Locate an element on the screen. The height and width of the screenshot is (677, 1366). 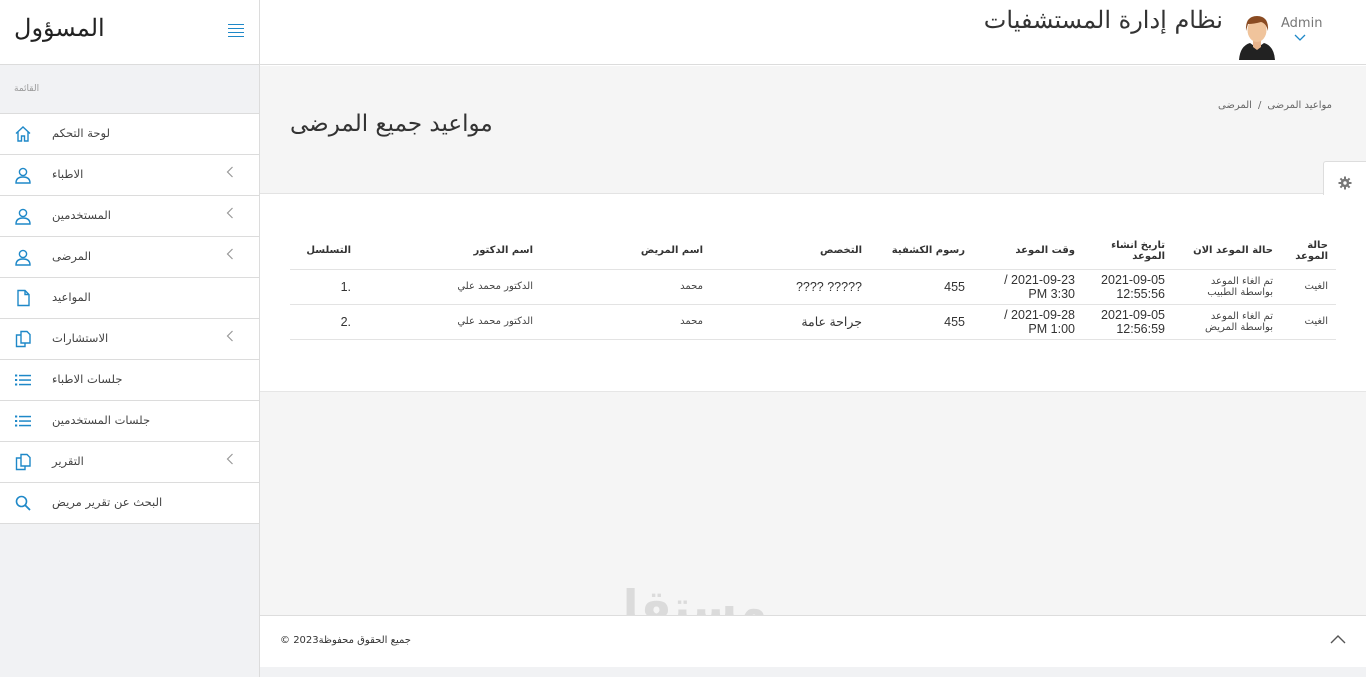
home-icon is located at coordinates (23, 134).